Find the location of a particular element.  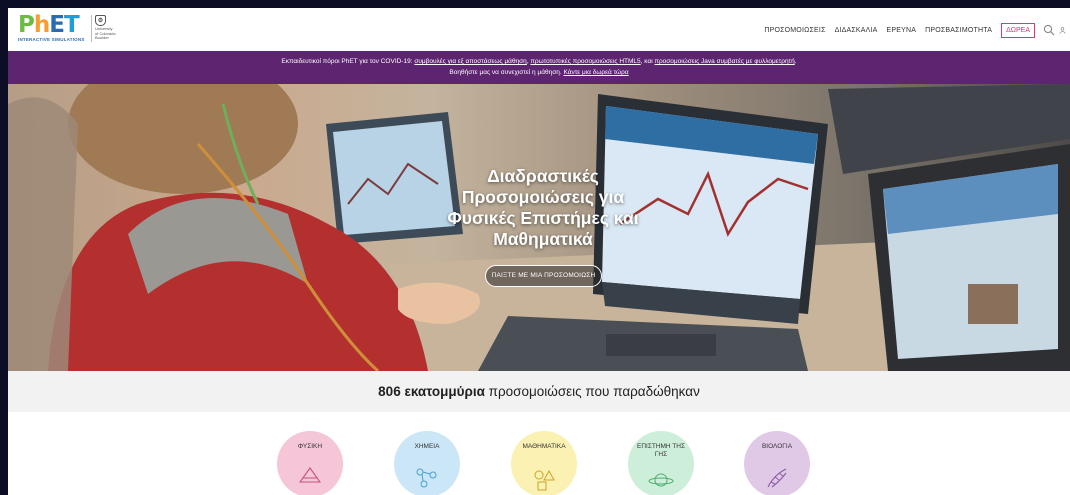

molecule-icon is located at coordinates (426, 478).